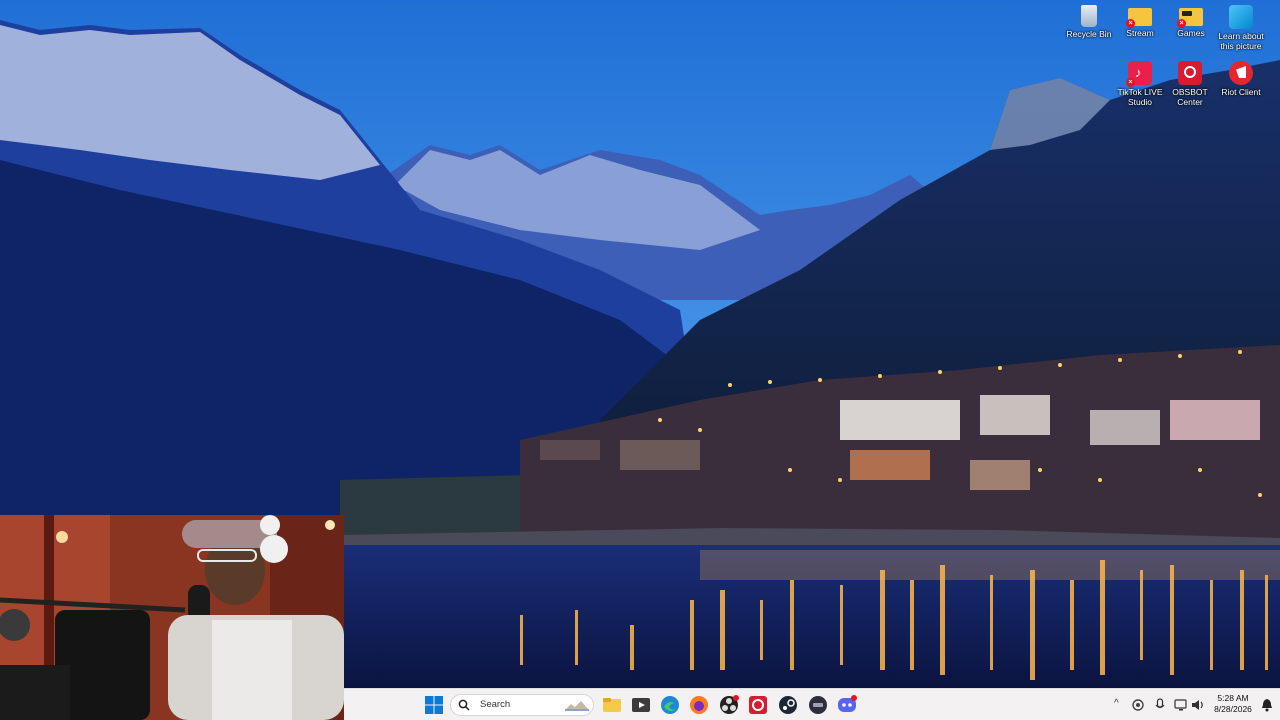  Describe the element at coordinates (1233, 698) in the screenshot. I see `clock-time: 5:28 AM` at that location.